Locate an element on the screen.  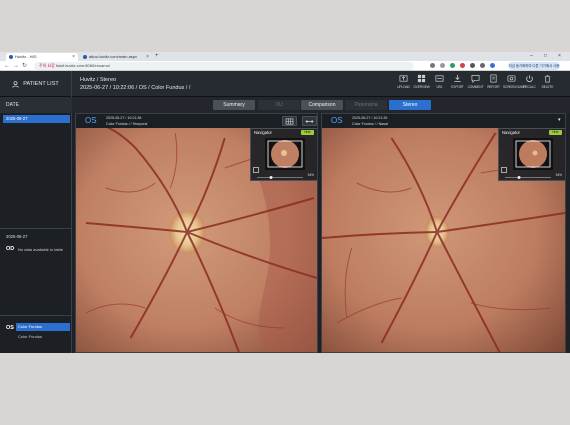
back-icon: ← is located at coordinates (7, 66).